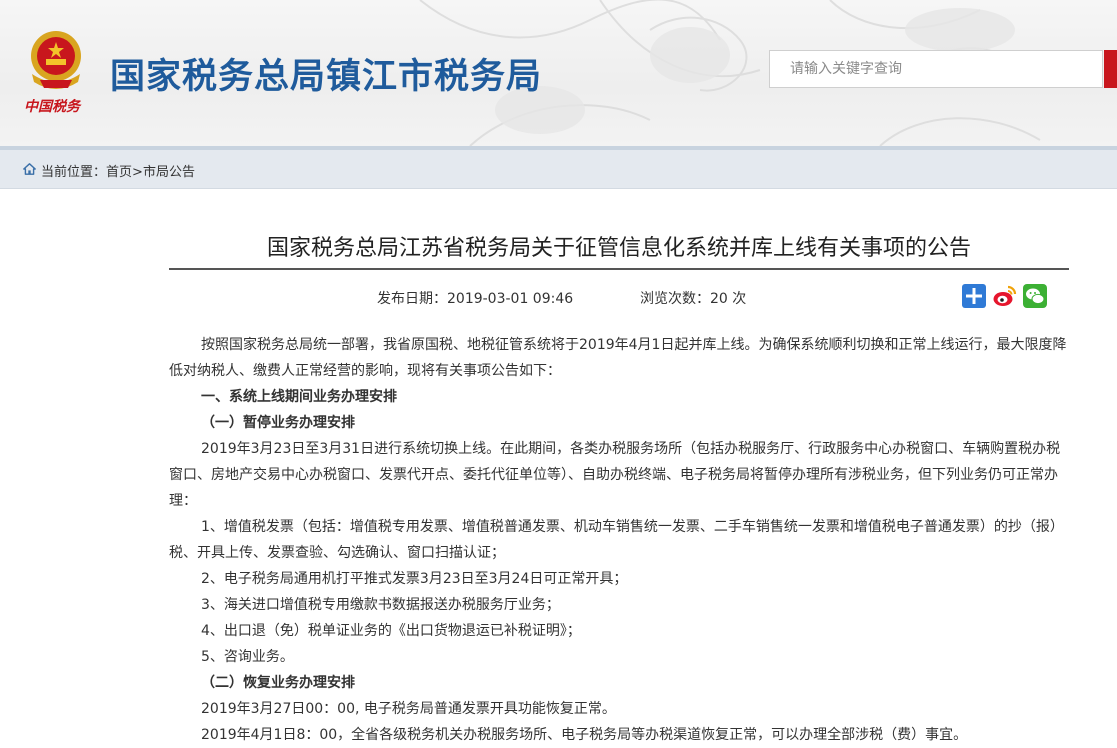  Describe the element at coordinates (618, 248) in the screenshot. I see `article-title: 国家税务总局江苏省税务局关于征管信息化系统并库上线有关事项的公告` at that location.